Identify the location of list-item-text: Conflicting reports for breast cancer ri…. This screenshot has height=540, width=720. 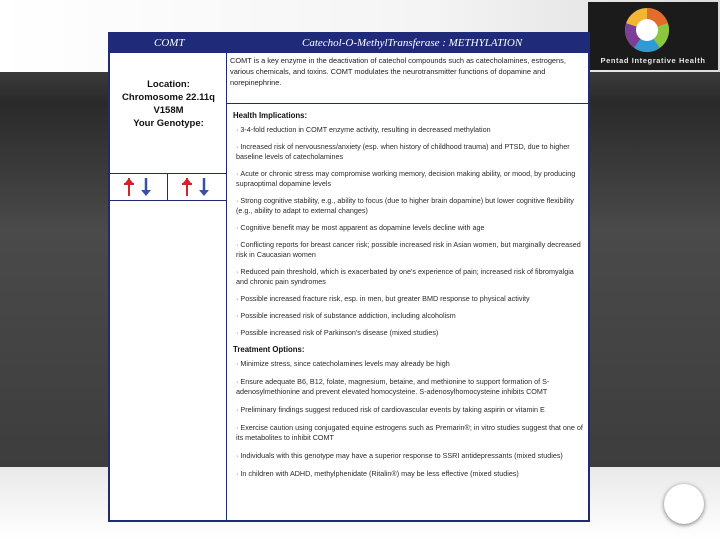
(408, 249).